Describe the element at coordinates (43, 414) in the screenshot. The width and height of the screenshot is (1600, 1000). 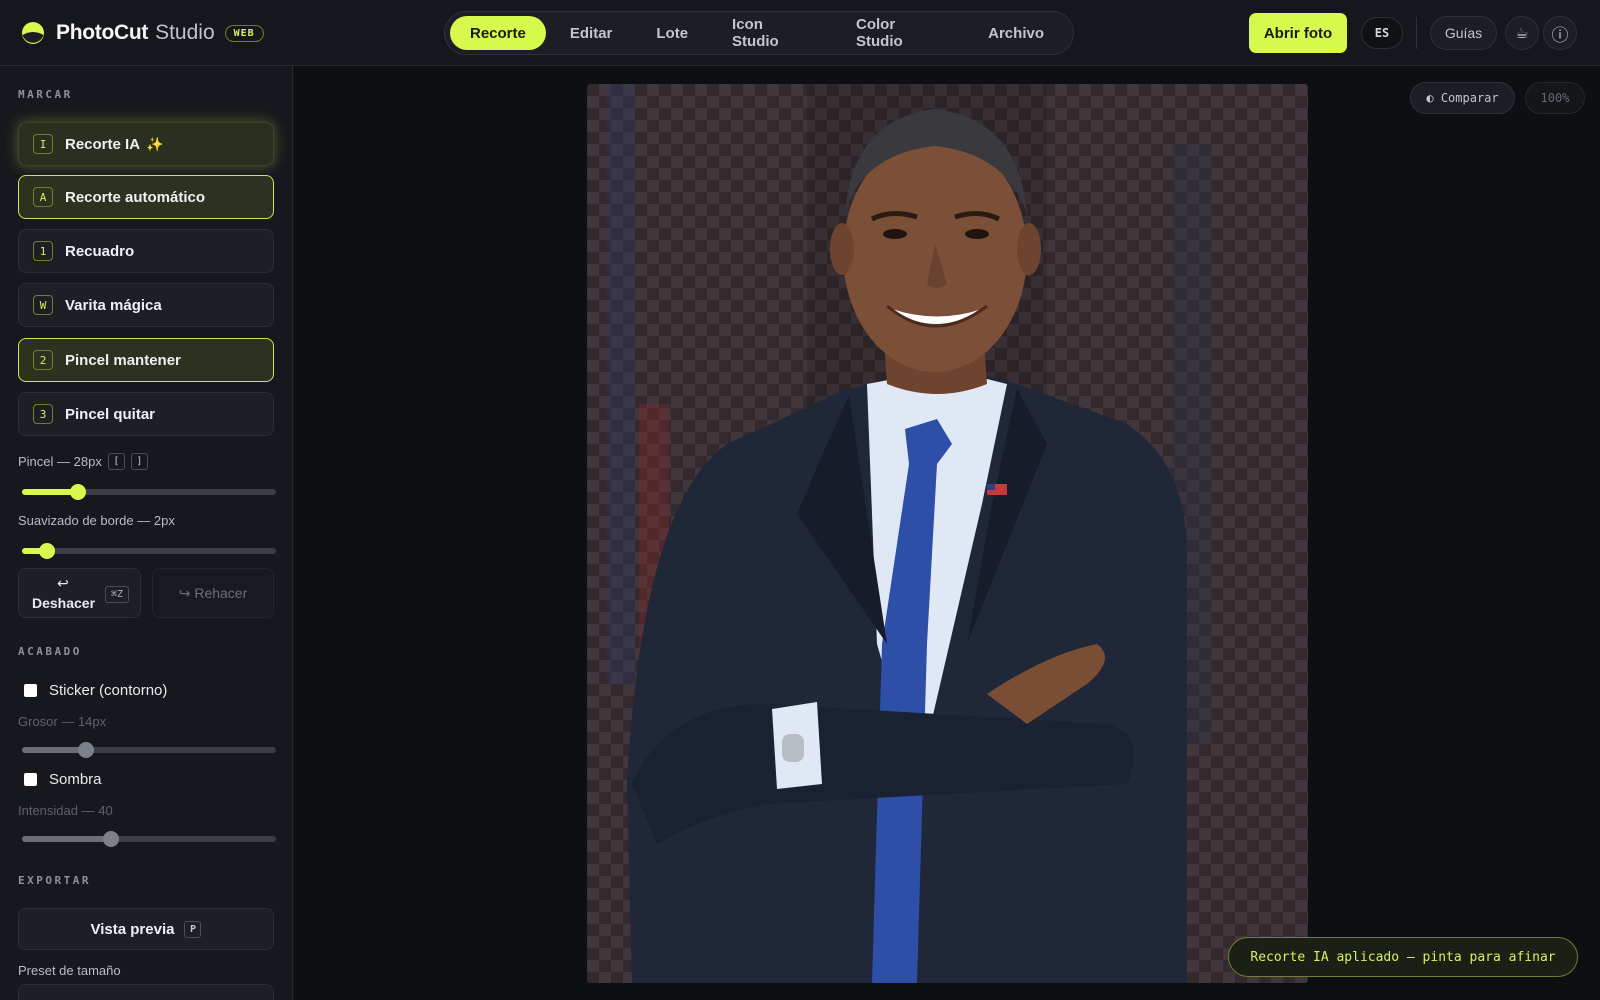
I see `shortcut-key: 3` at that location.